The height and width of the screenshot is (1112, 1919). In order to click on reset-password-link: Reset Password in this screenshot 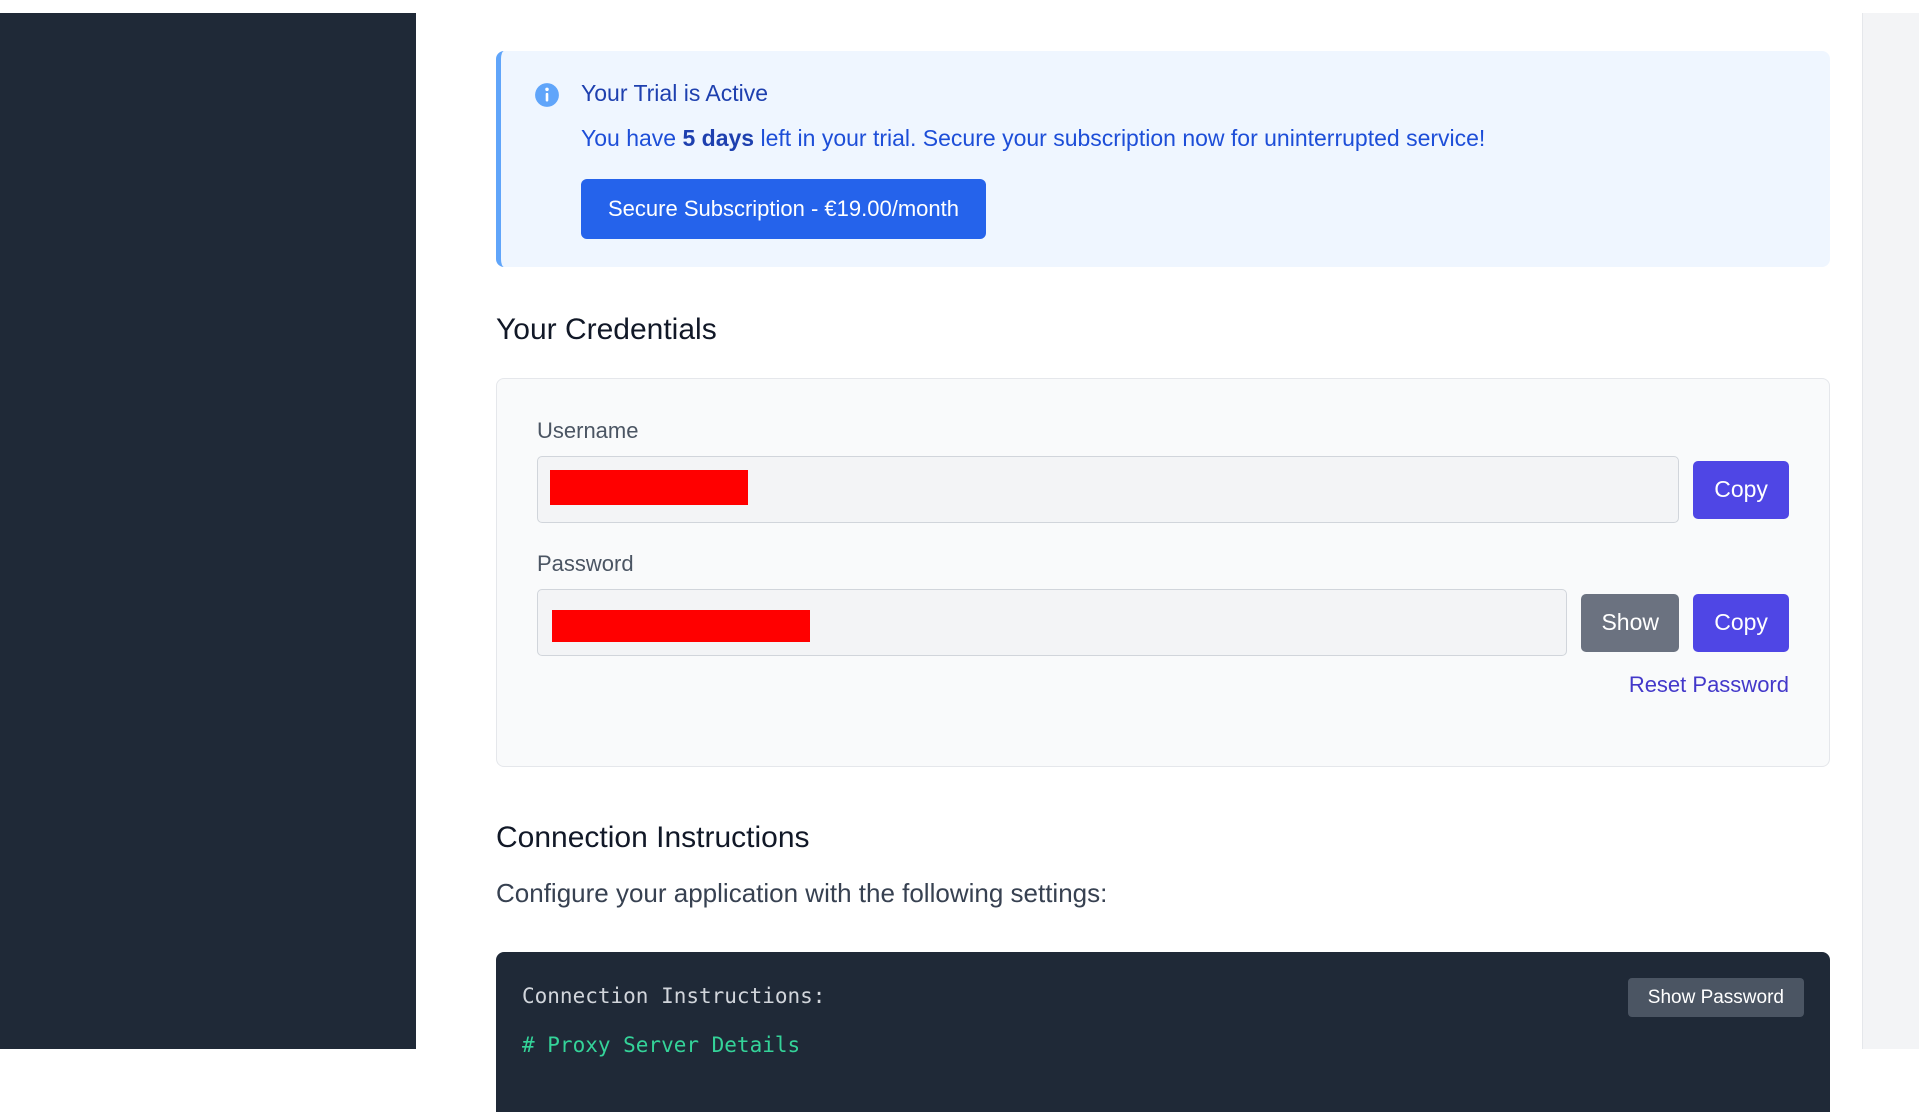, I will do `click(1709, 685)`.